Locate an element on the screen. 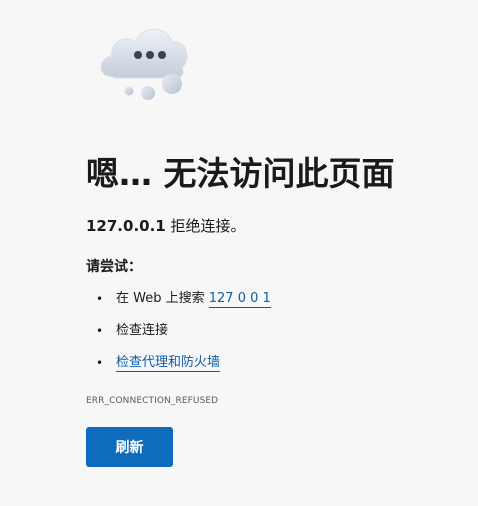 The image size is (478, 506). check-proxy-firewall-link: 检查代理和防火墙 is located at coordinates (168, 363).